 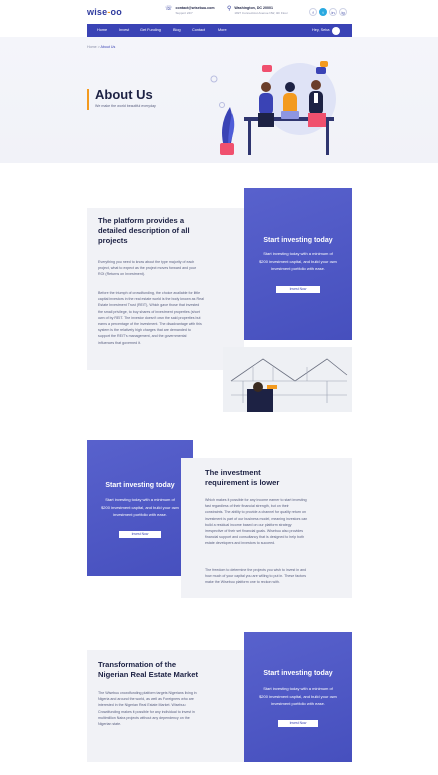 I want to click on logo: wise-oo, so click(x=104, y=12).